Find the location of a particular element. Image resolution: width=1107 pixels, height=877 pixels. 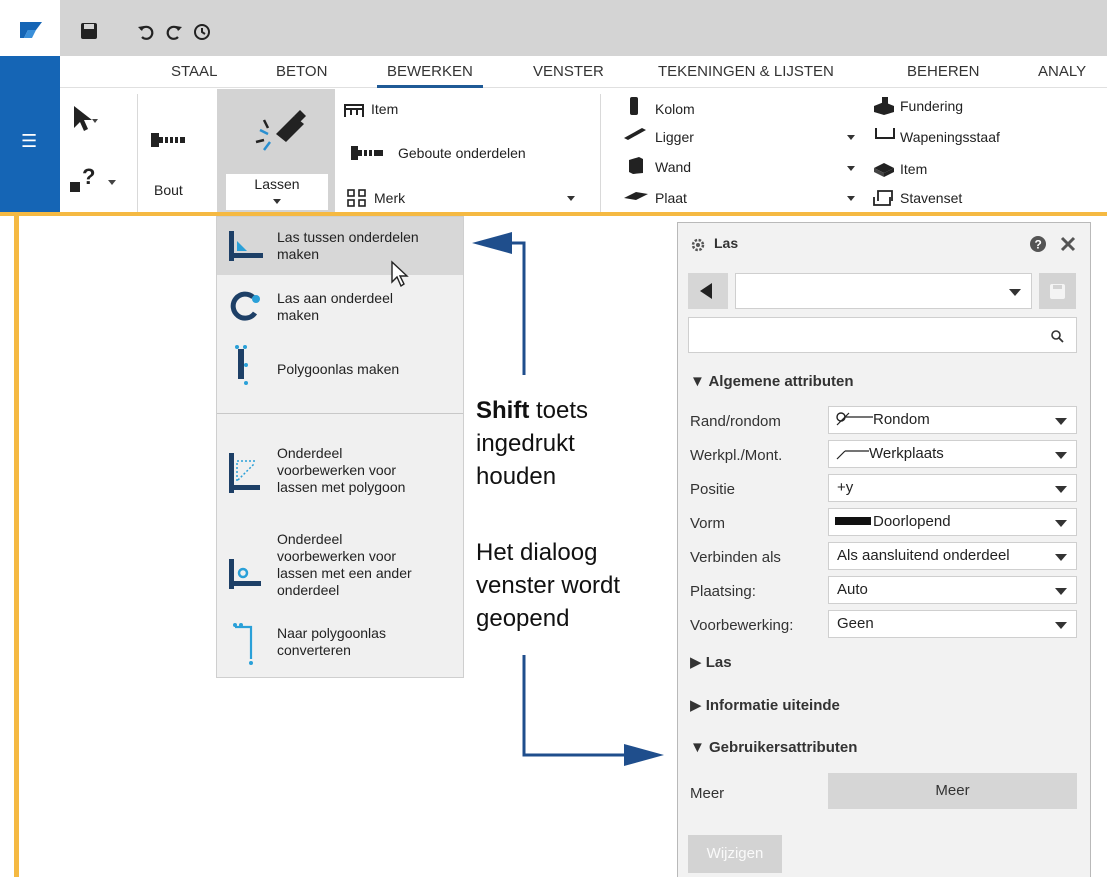

menu-item-naar-polygoonlas: Naar polygoonlas converteren is located at coordinates (340, 643).